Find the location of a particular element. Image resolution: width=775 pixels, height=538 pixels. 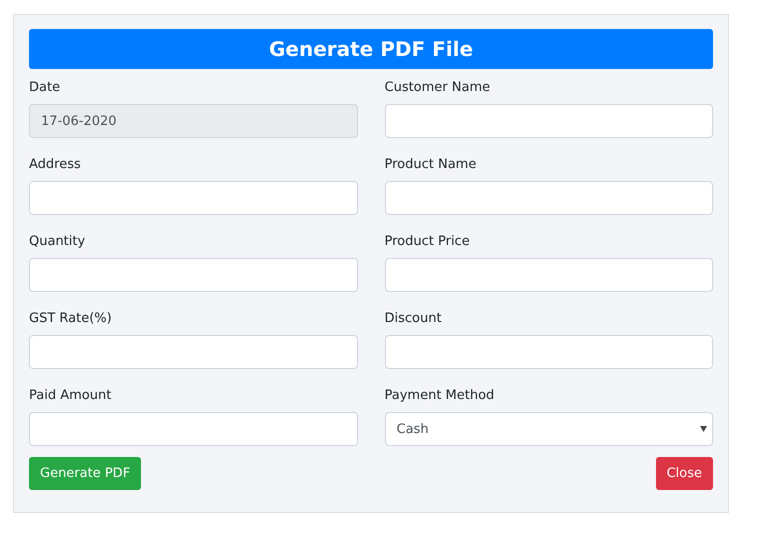

field-label: Address is located at coordinates (55, 165).